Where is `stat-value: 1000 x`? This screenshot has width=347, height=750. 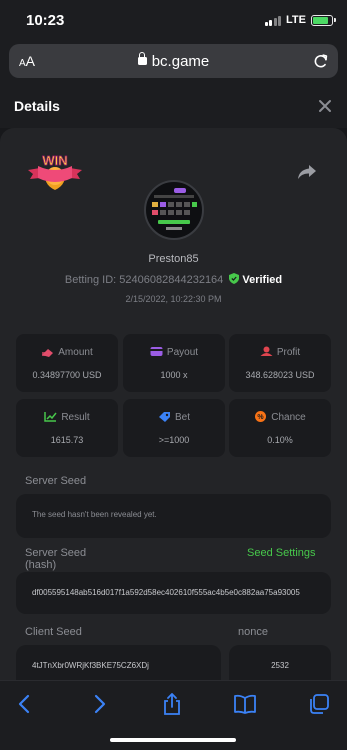 stat-value: 1000 x is located at coordinates (174, 375).